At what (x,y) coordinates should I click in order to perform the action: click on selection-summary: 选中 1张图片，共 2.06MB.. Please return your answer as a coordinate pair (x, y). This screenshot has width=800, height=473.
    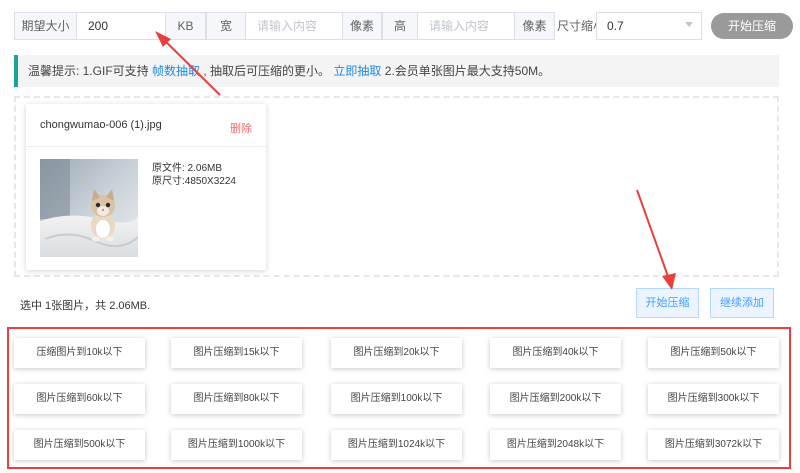
    Looking at the image, I should click on (85, 306).